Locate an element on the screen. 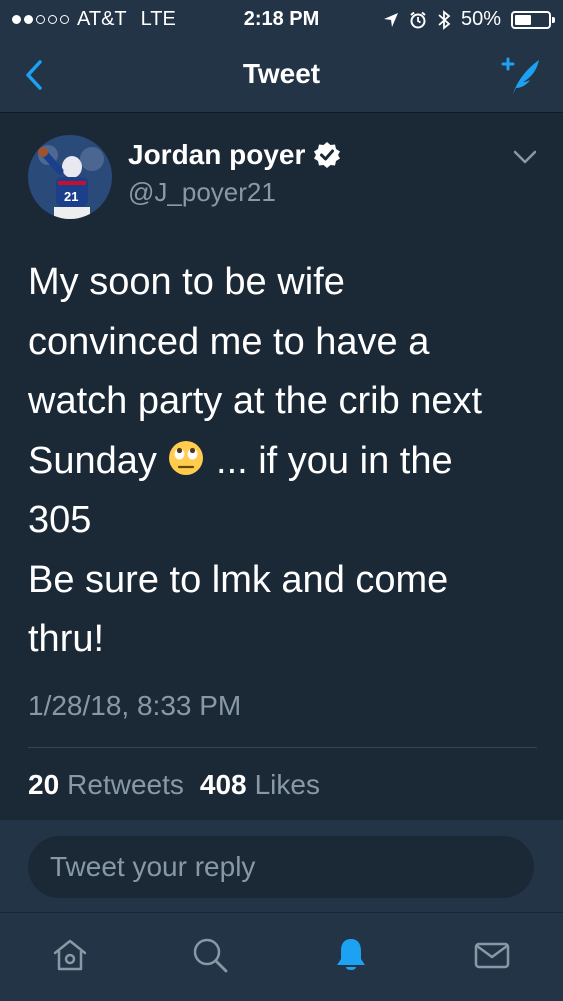  tab-bar is located at coordinates (281, 956).